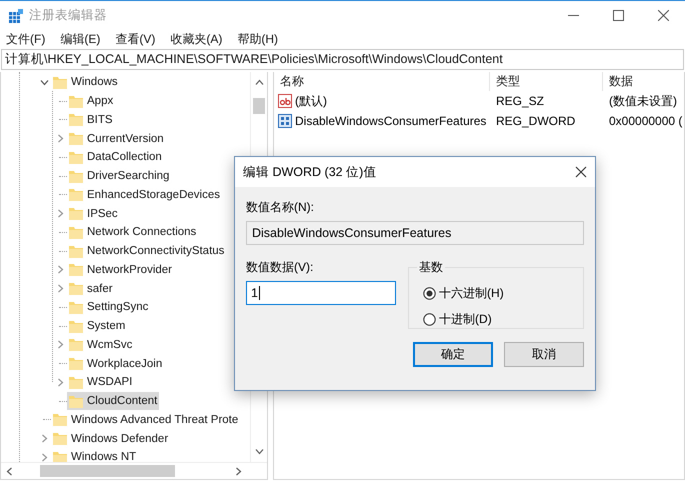  Describe the element at coordinates (144, 195) in the screenshot. I see `tree-item: EnhancedStorageDevices` at that location.